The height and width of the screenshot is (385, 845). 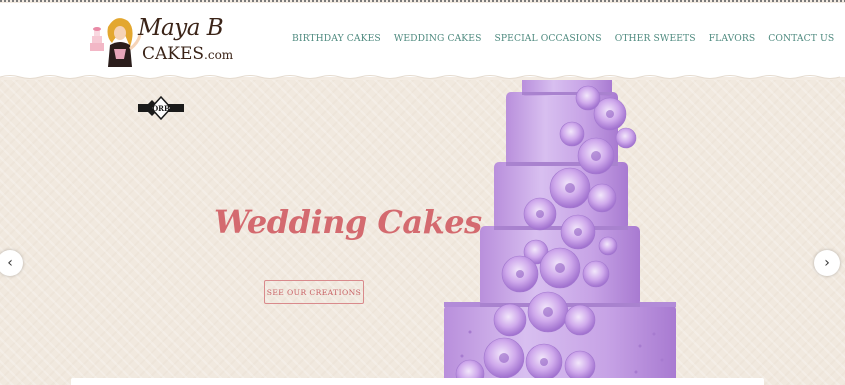 I want to click on logo-script-text: Maya B, so click(x=181, y=28).